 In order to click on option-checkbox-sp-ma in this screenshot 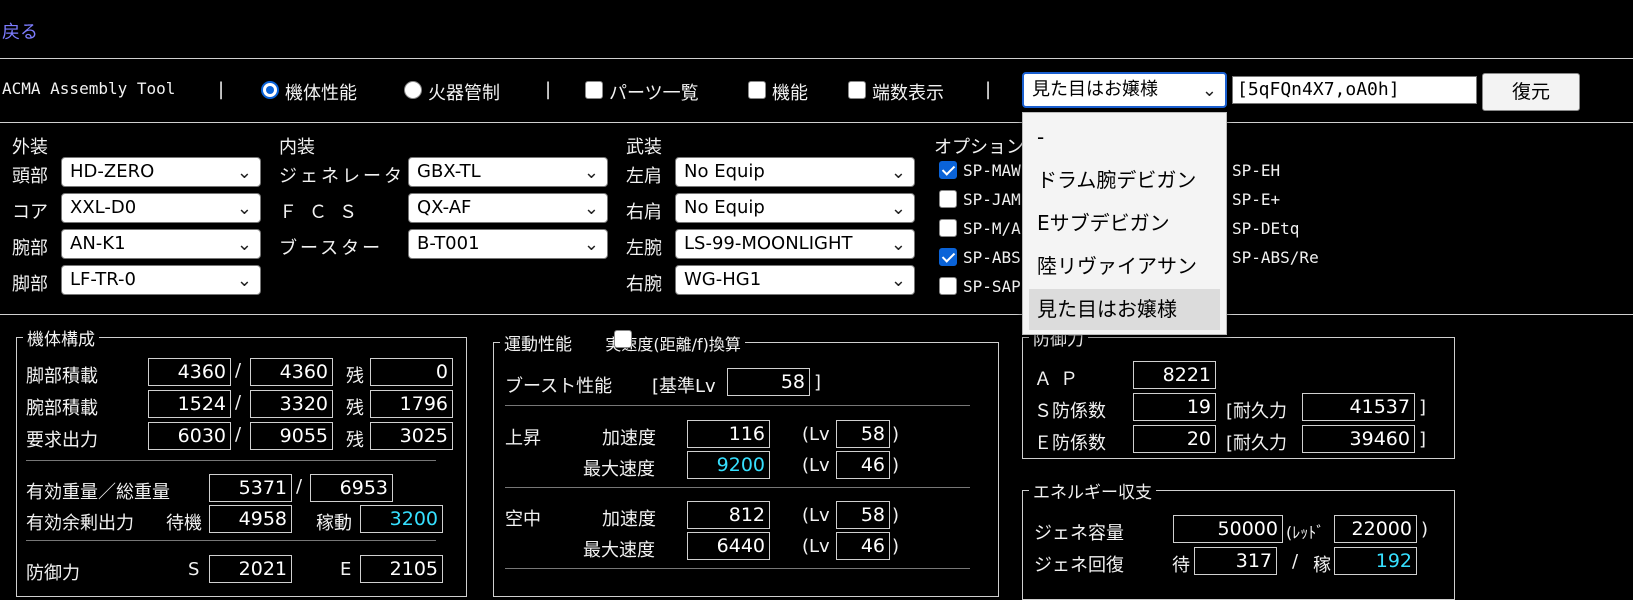, I will do `click(948, 228)`.